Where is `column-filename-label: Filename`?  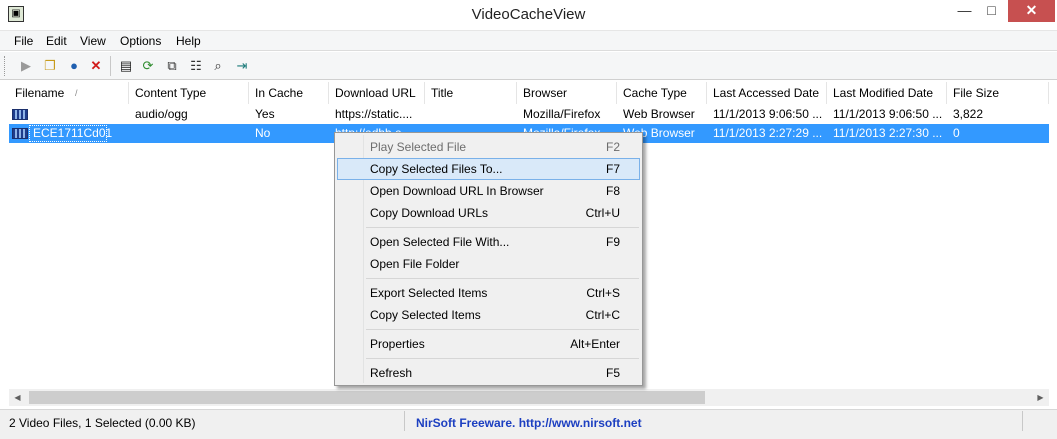
column-filename-label: Filename is located at coordinates (40, 93).